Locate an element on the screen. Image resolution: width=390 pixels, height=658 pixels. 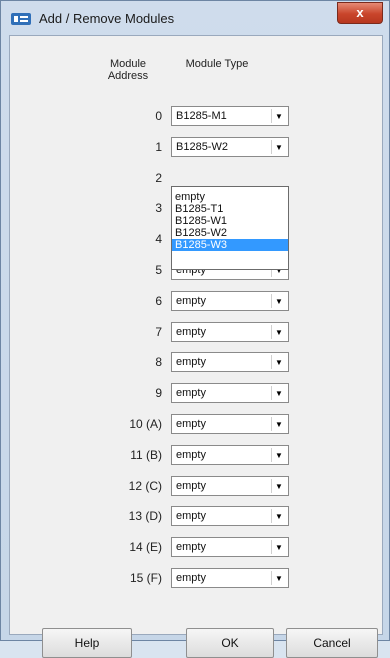
module-address-label: 1 is located at coordinates (158, 147).